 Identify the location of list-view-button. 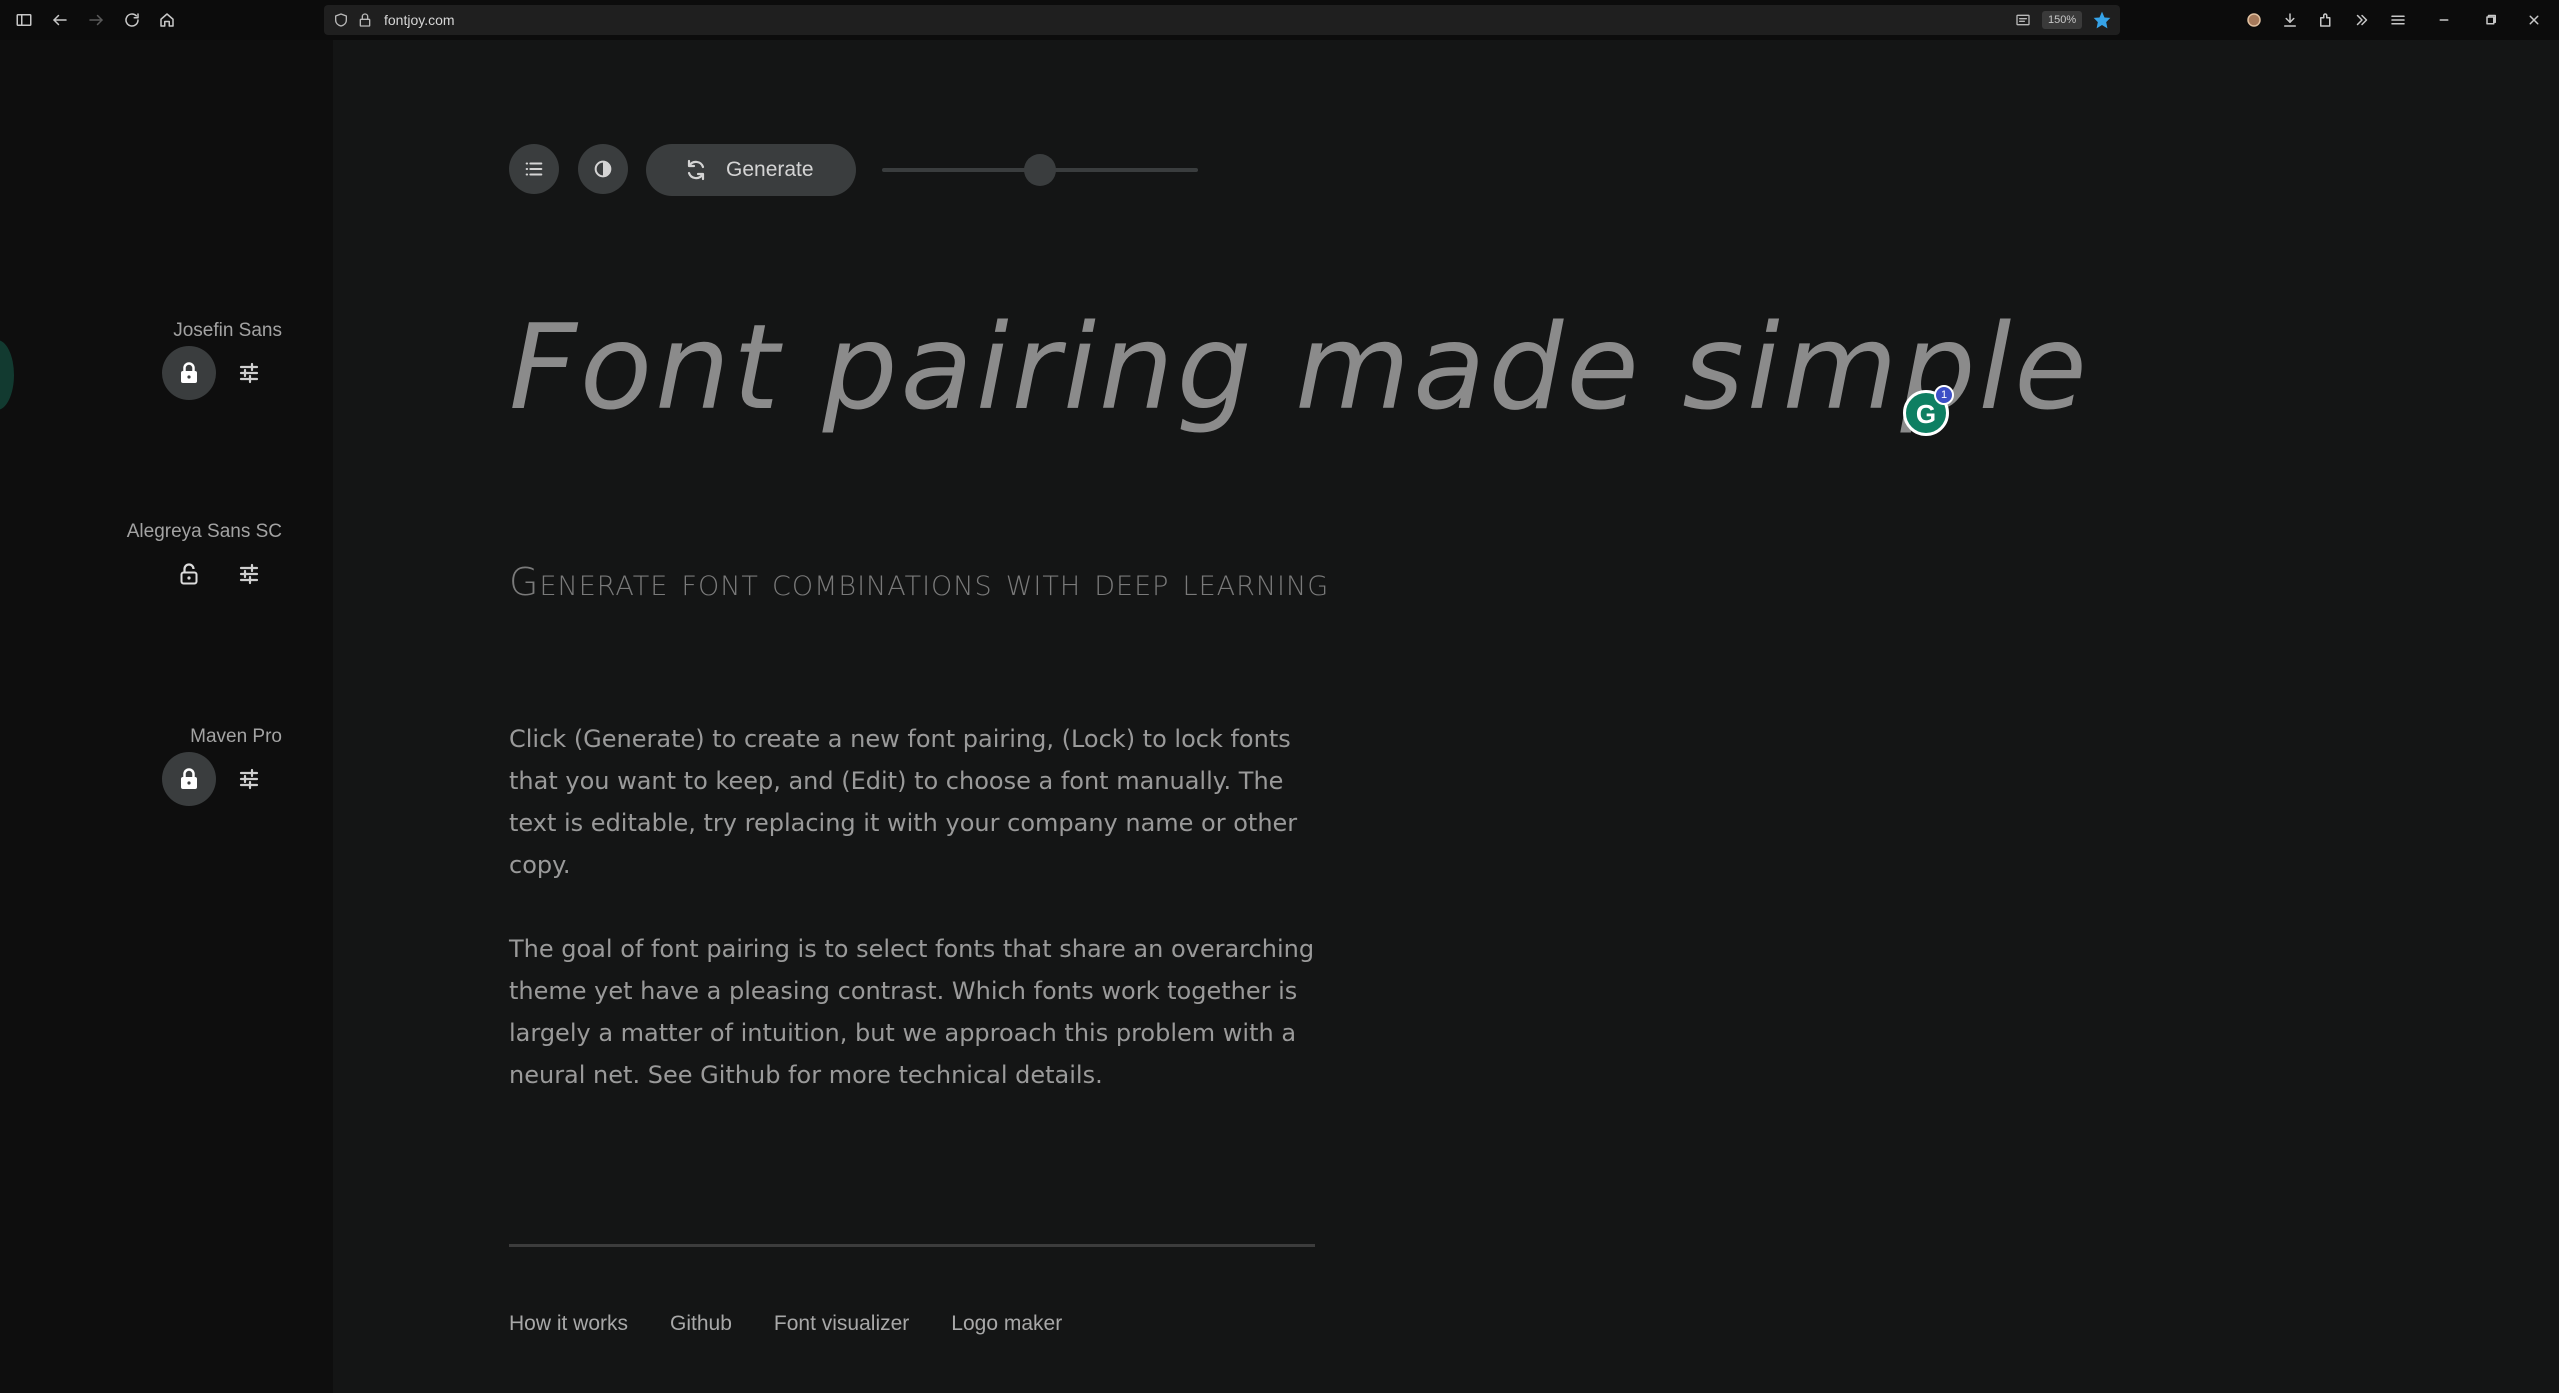
(534, 169).